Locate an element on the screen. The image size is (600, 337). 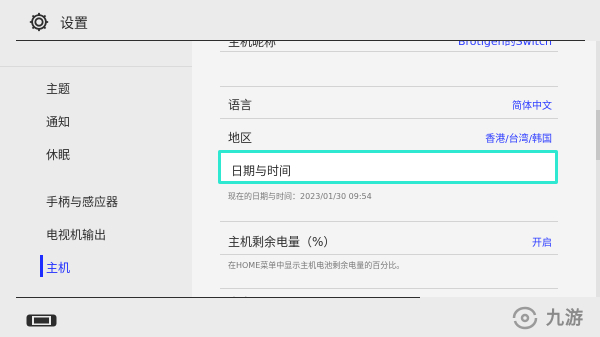
page-title: 设置 is located at coordinates (74, 24).